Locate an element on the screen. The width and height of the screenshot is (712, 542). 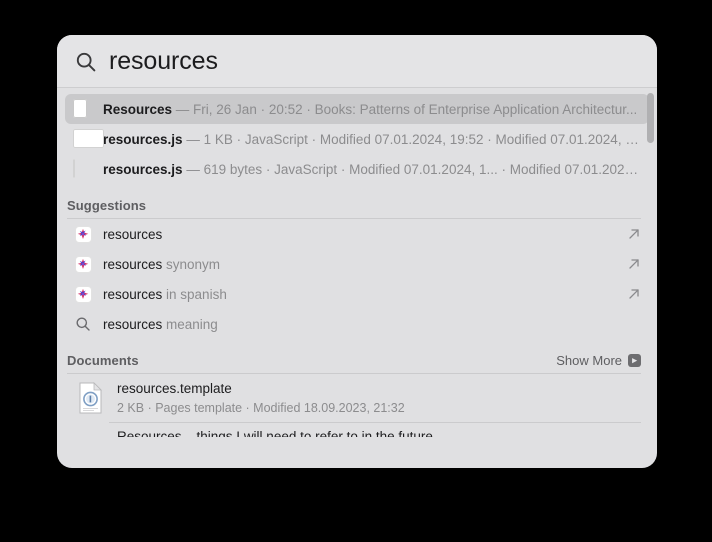
suggestion-row: resources in spanish is located at coordinates (357, 294).